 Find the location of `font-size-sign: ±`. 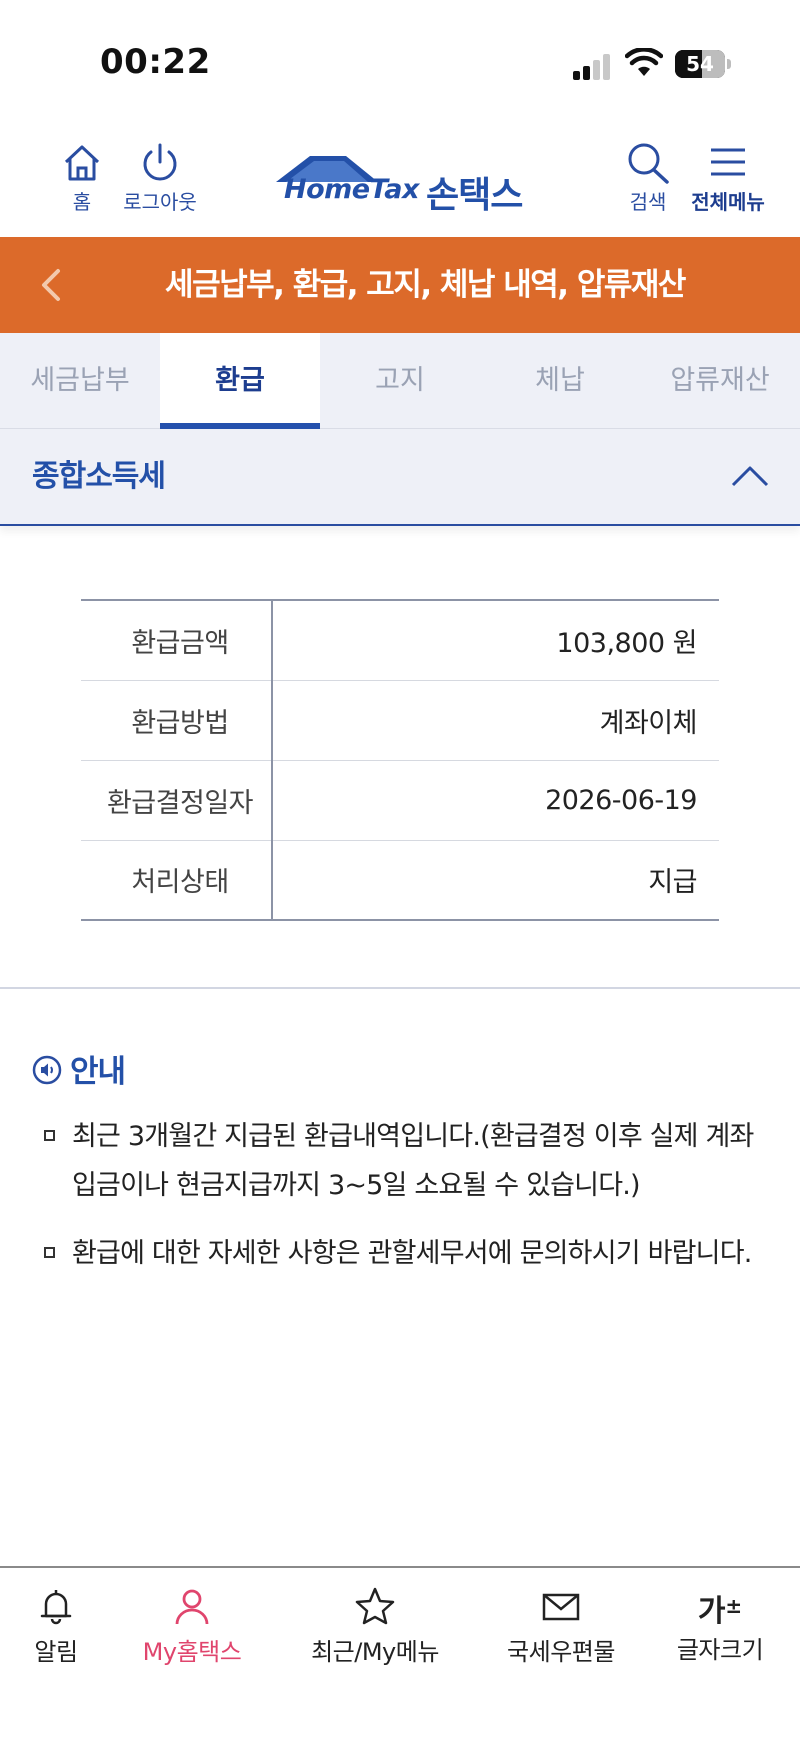

font-size-sign: ± is located at coordinates (734, 1606).